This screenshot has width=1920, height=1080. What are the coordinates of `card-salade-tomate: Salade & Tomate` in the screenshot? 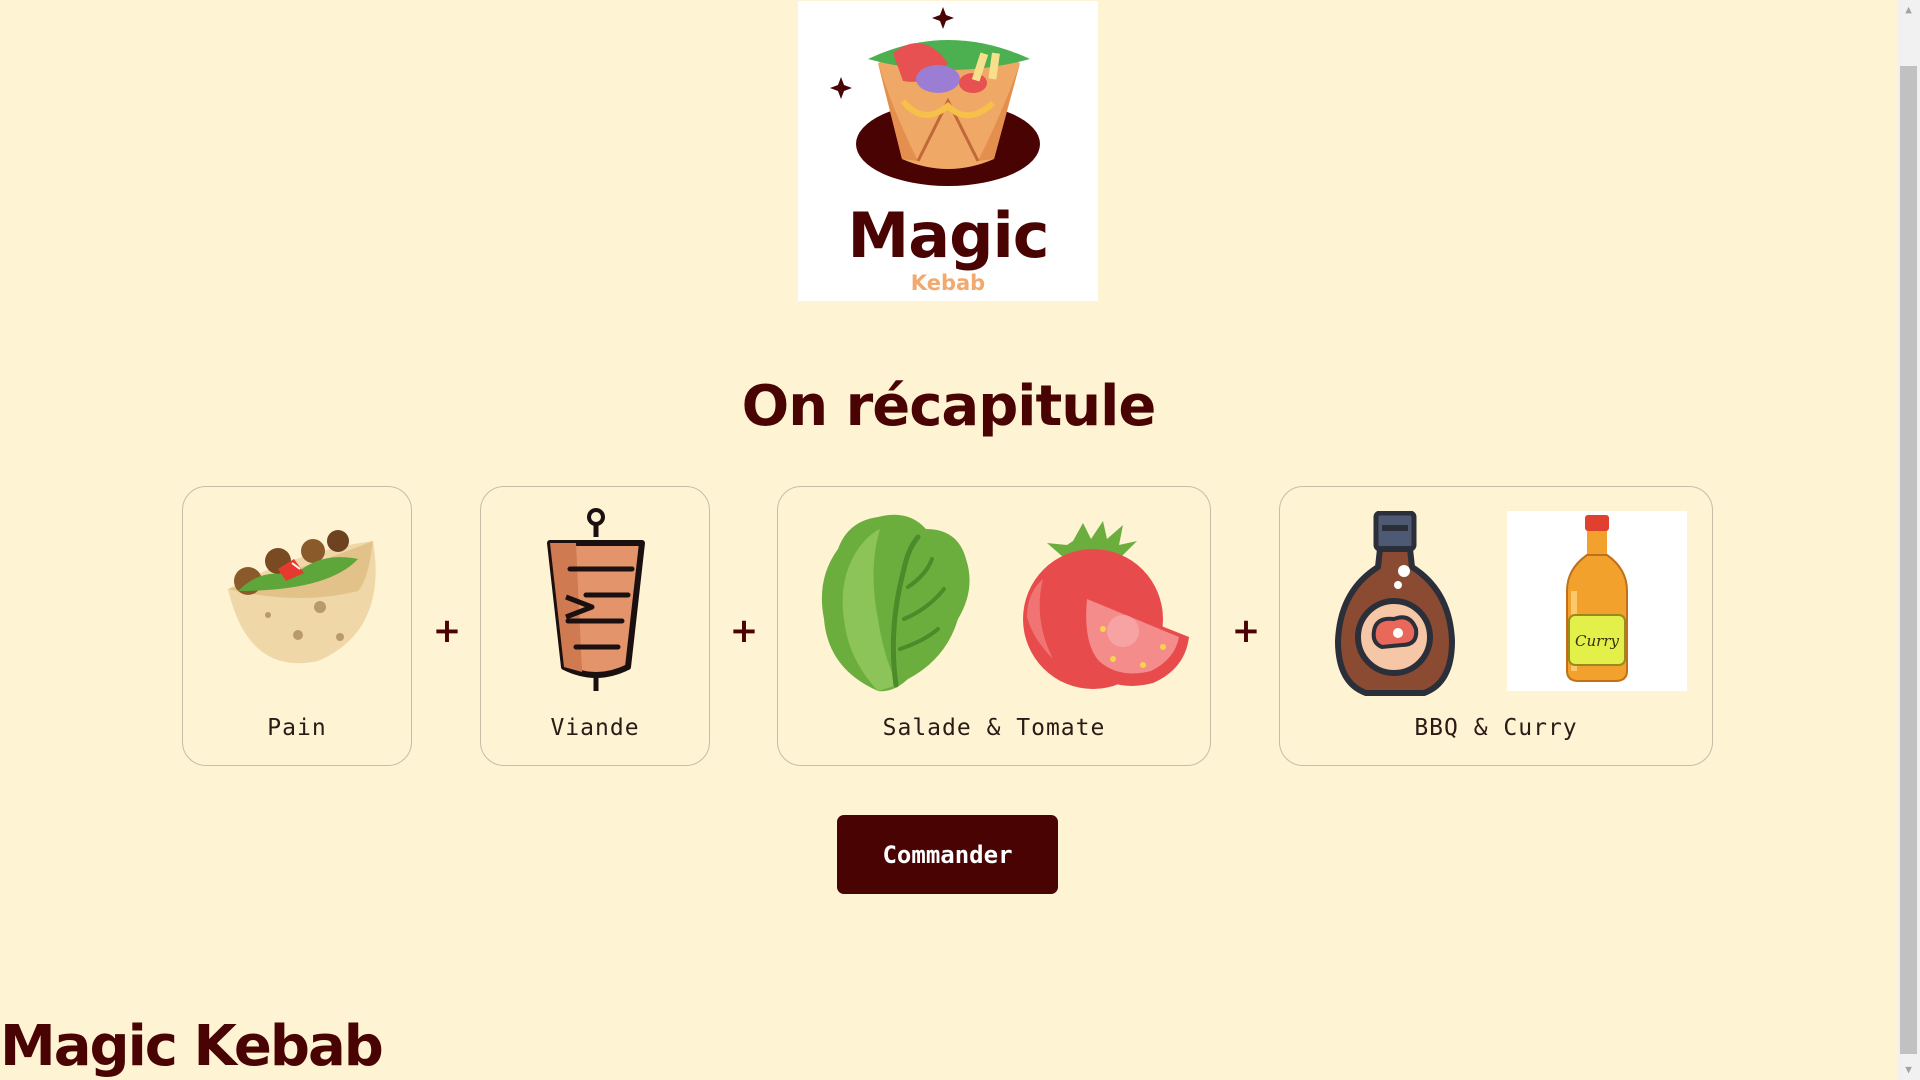 It's located at (994, 626).